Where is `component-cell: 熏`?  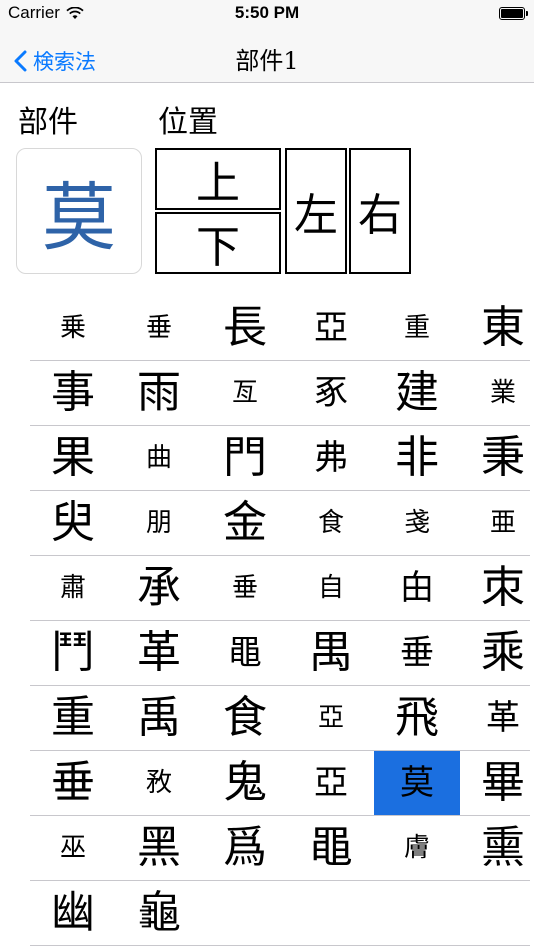 component-cell: 熏 is located at coordinates (497, 848).